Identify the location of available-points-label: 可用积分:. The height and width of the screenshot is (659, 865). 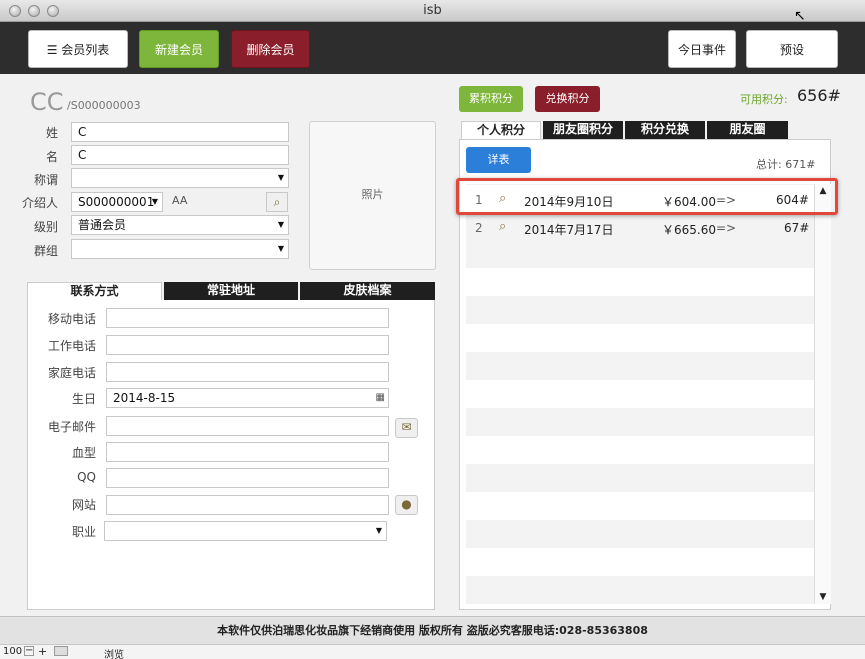
(764, 99).